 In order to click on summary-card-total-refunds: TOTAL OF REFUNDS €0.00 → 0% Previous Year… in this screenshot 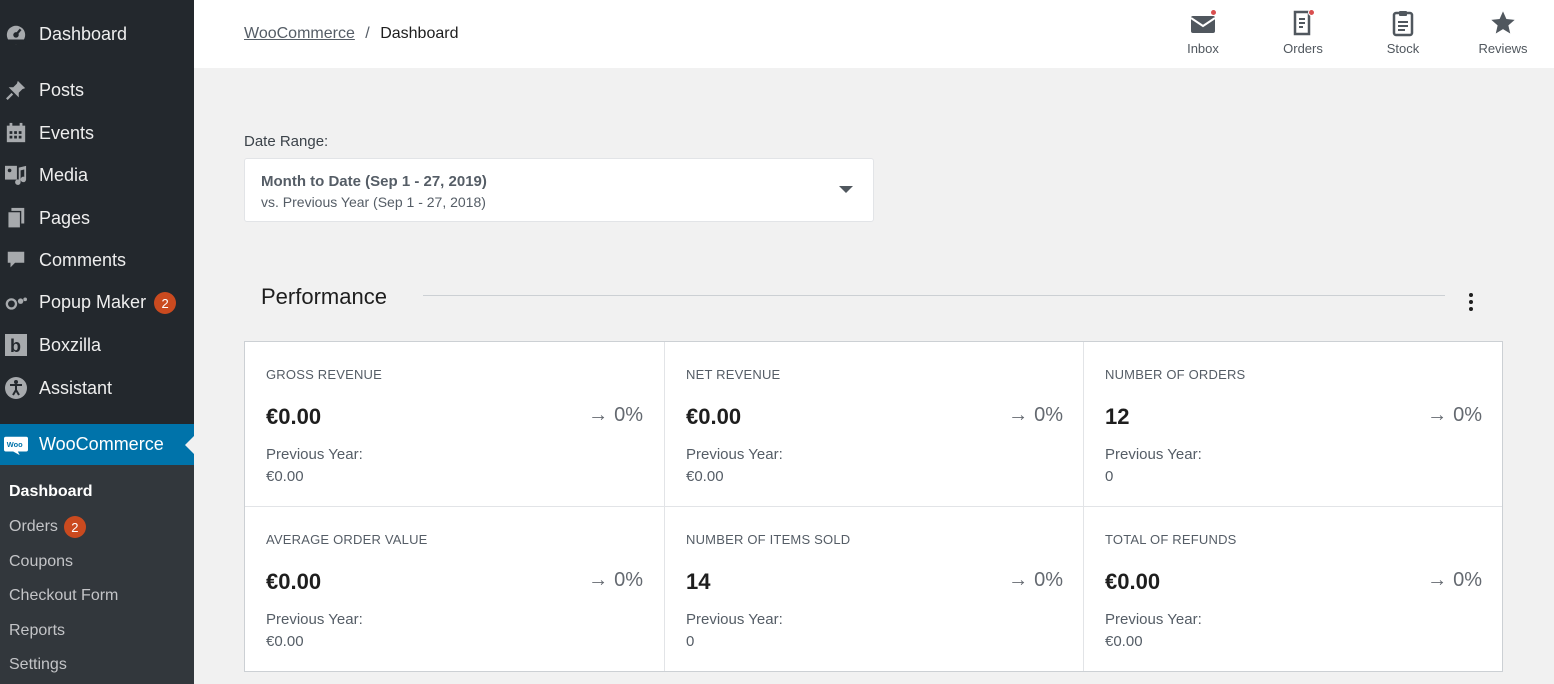, I will do `click(1293, 589)`.